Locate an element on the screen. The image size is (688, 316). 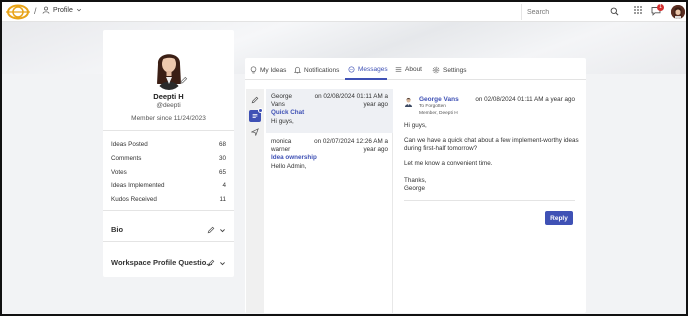
conversation-subject: Quick Chat is located at coordinates (329, 113).